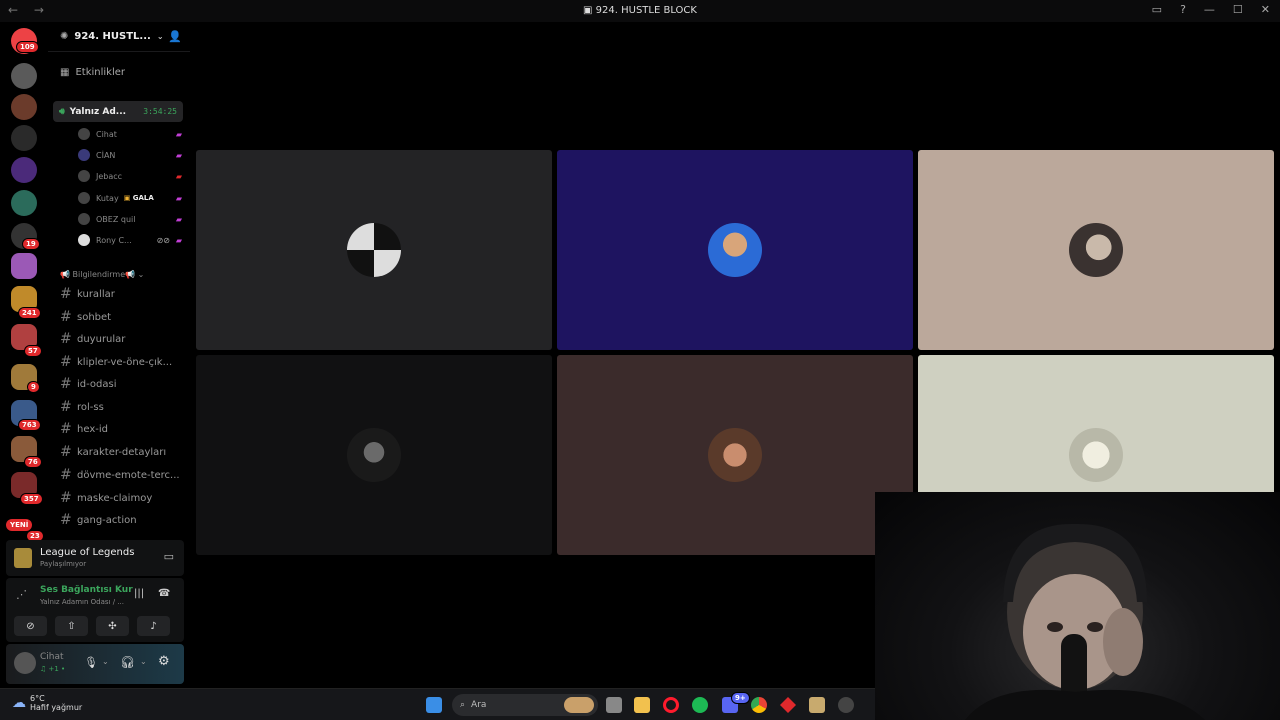 The height and width of the screenshot is (720, 1280). Describe the element at coordinates (1085, 621) in the screenshot. I see `streamer-silhouette` at that location.